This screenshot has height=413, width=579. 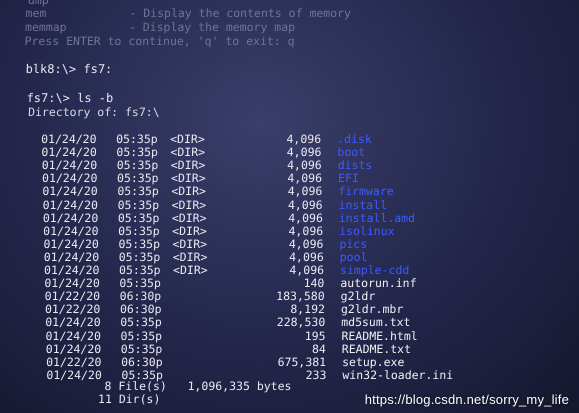 What do you see at coordinates (376, 348) in the screenshot?
I see `file-name: README.txt` at bounding box center [376, 348].